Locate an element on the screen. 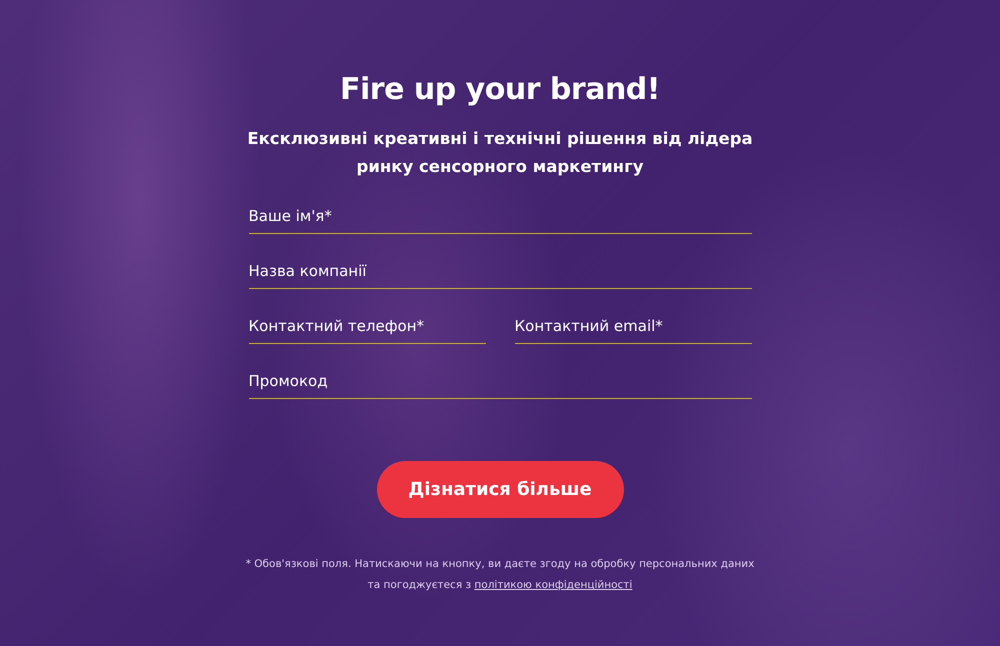  input-field: Контактний телефон* is located at coordinates (367, 327).